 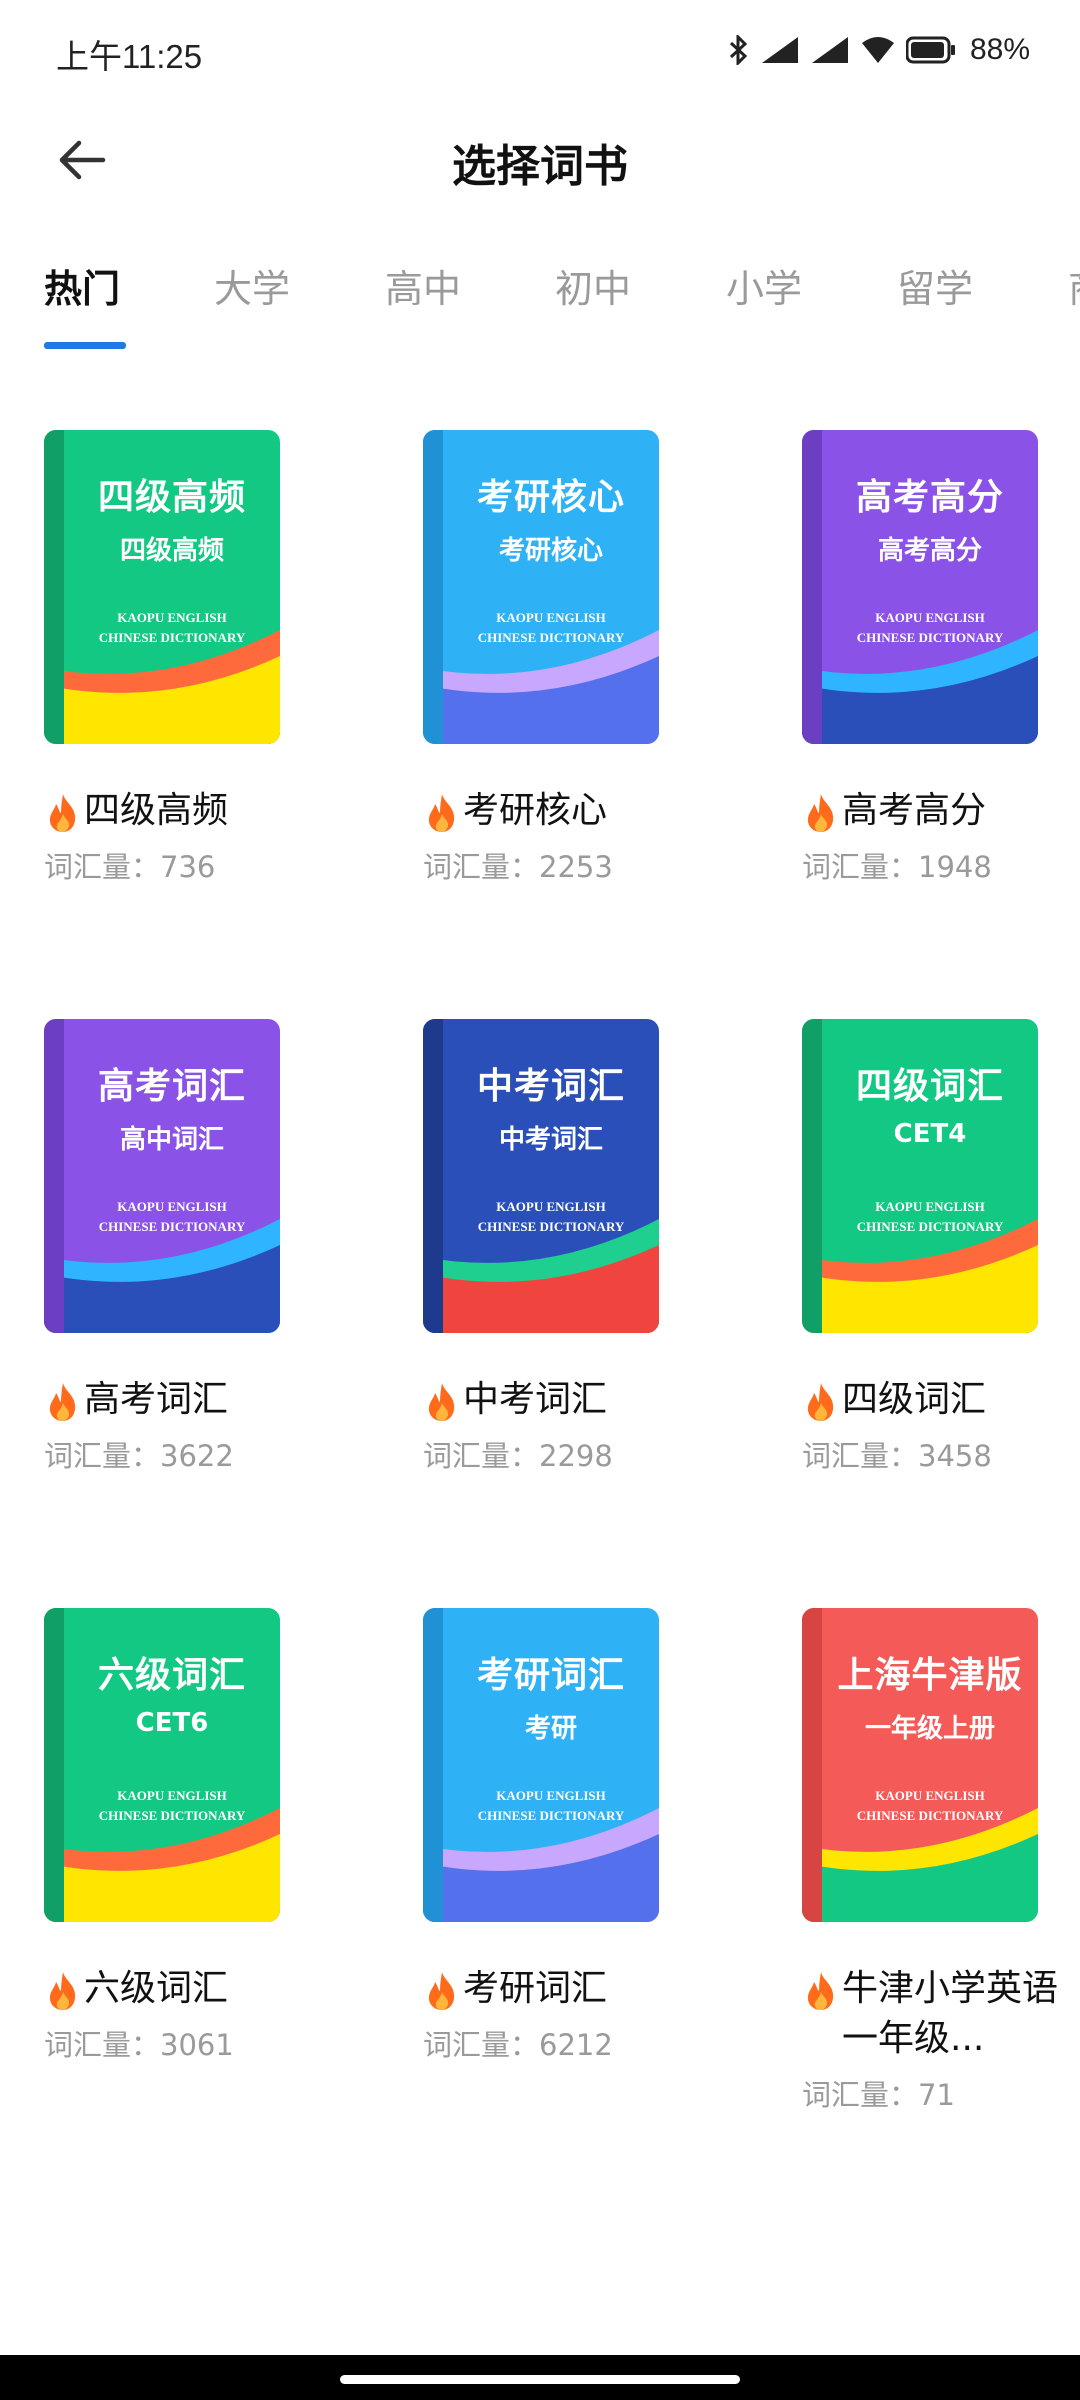 What do you see at coordinates (920, 587) in the screenshot?
I see `book-cover: 高考高分 高考高分 KAOPU ENGLISH CHINESE DICTIONARY` at bounding box center [920, 587].